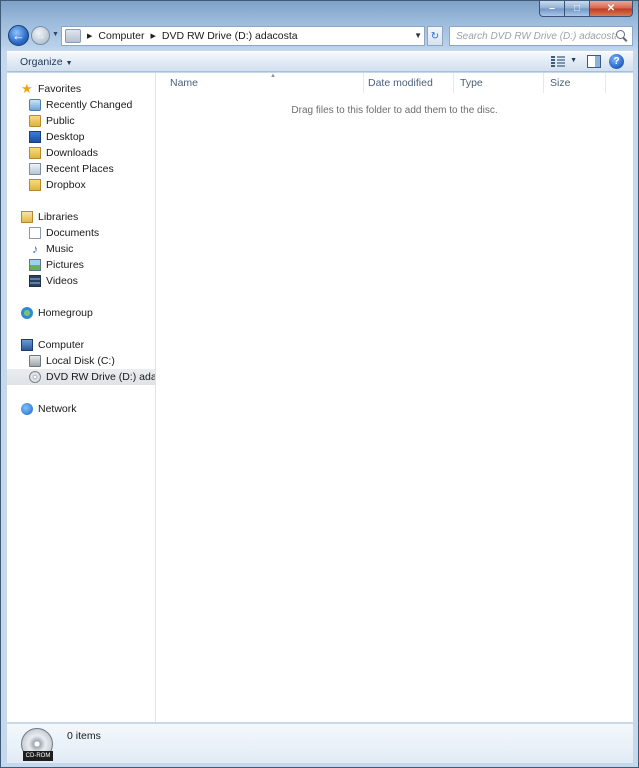 Image resolution: width=639 pixels, height=768 pixels. I want to click on column-header-date-modified: Date modified, so click(408, 83).